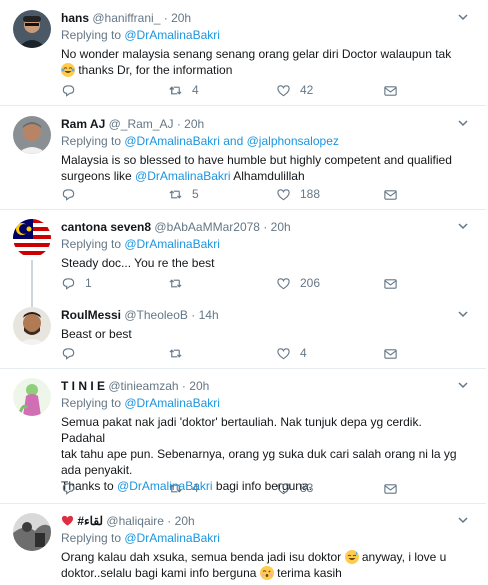 The image size is (488, 585). I want to click on user-handle: @haniffrani_, so click(126, 18).